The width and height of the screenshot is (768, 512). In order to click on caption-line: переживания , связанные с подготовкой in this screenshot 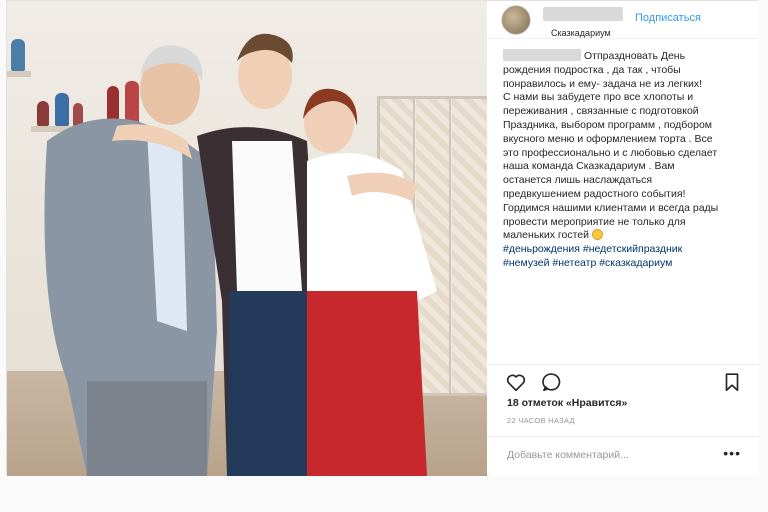, I will do `click(601, 111)`.